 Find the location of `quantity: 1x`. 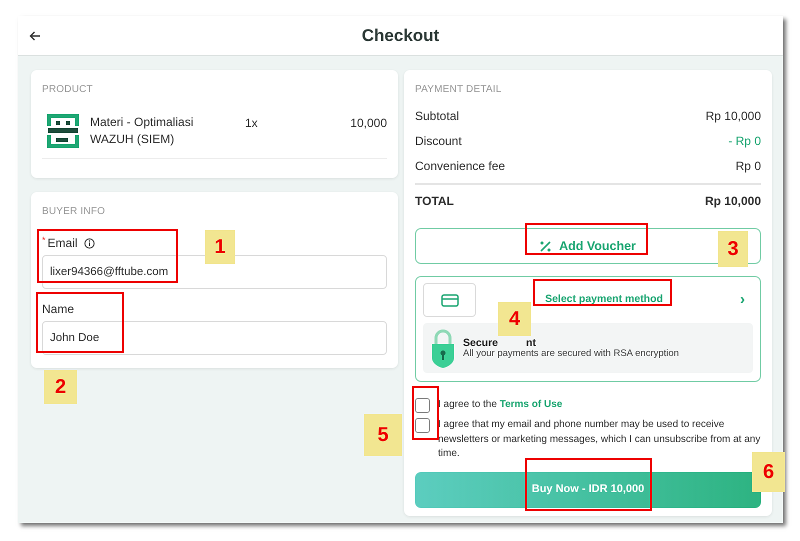

quantity: 1x is located at coordinates (251, 123).